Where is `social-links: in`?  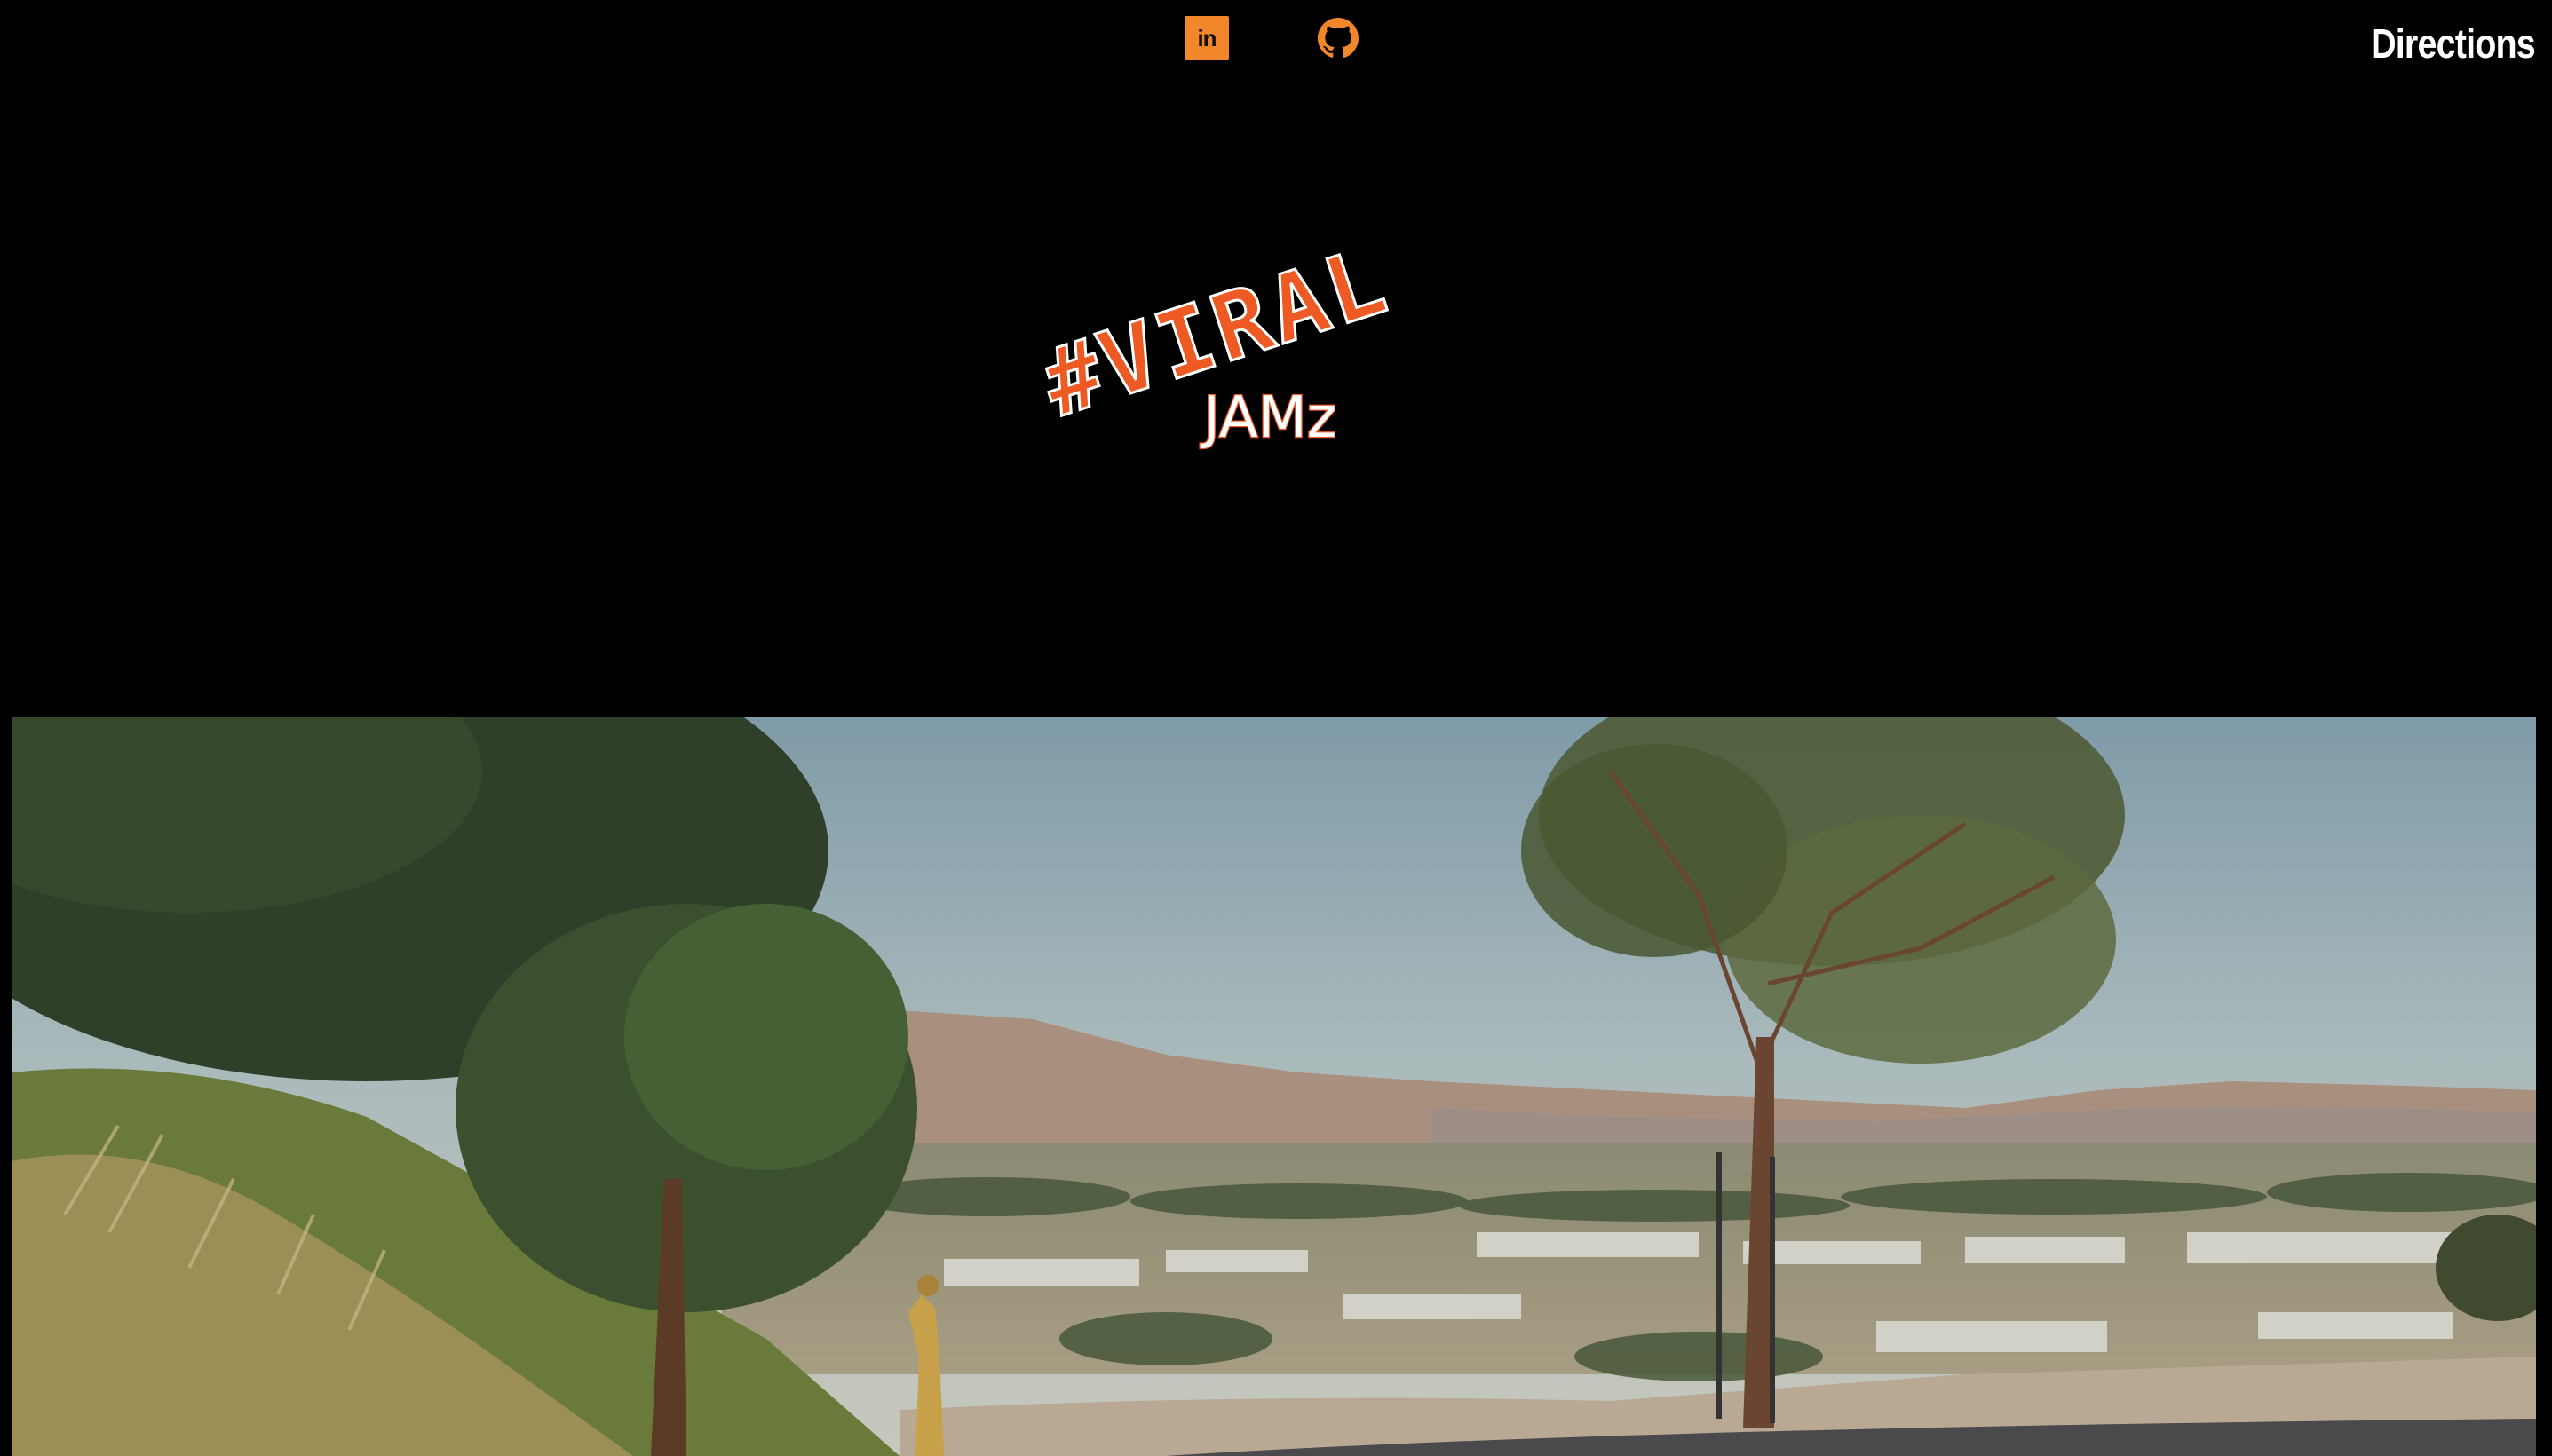 social-links: in is located at coordinates (1272, 38).